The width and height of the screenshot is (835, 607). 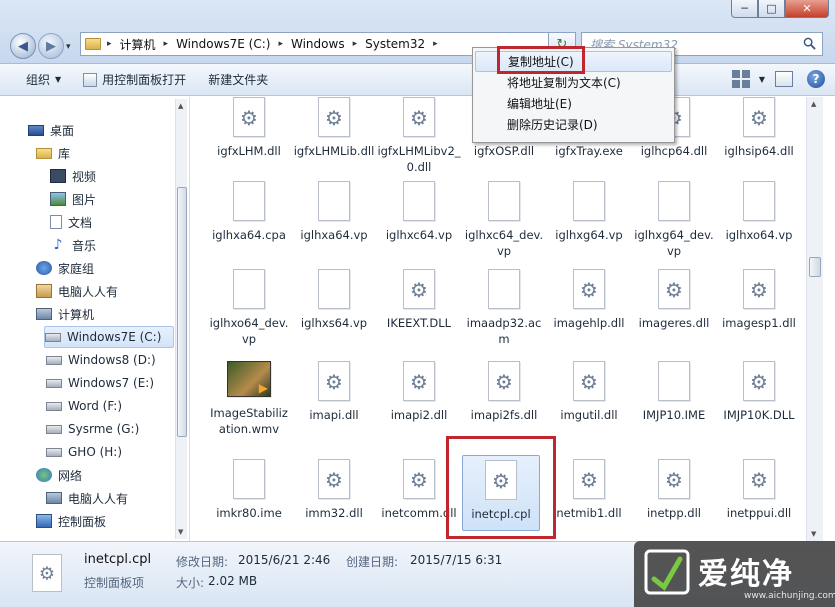 What do you see at coordinates (249, 308) in the screenshot?
I see `file-item: iglhxo64_dev.vp` at bounding box center [249, 308].